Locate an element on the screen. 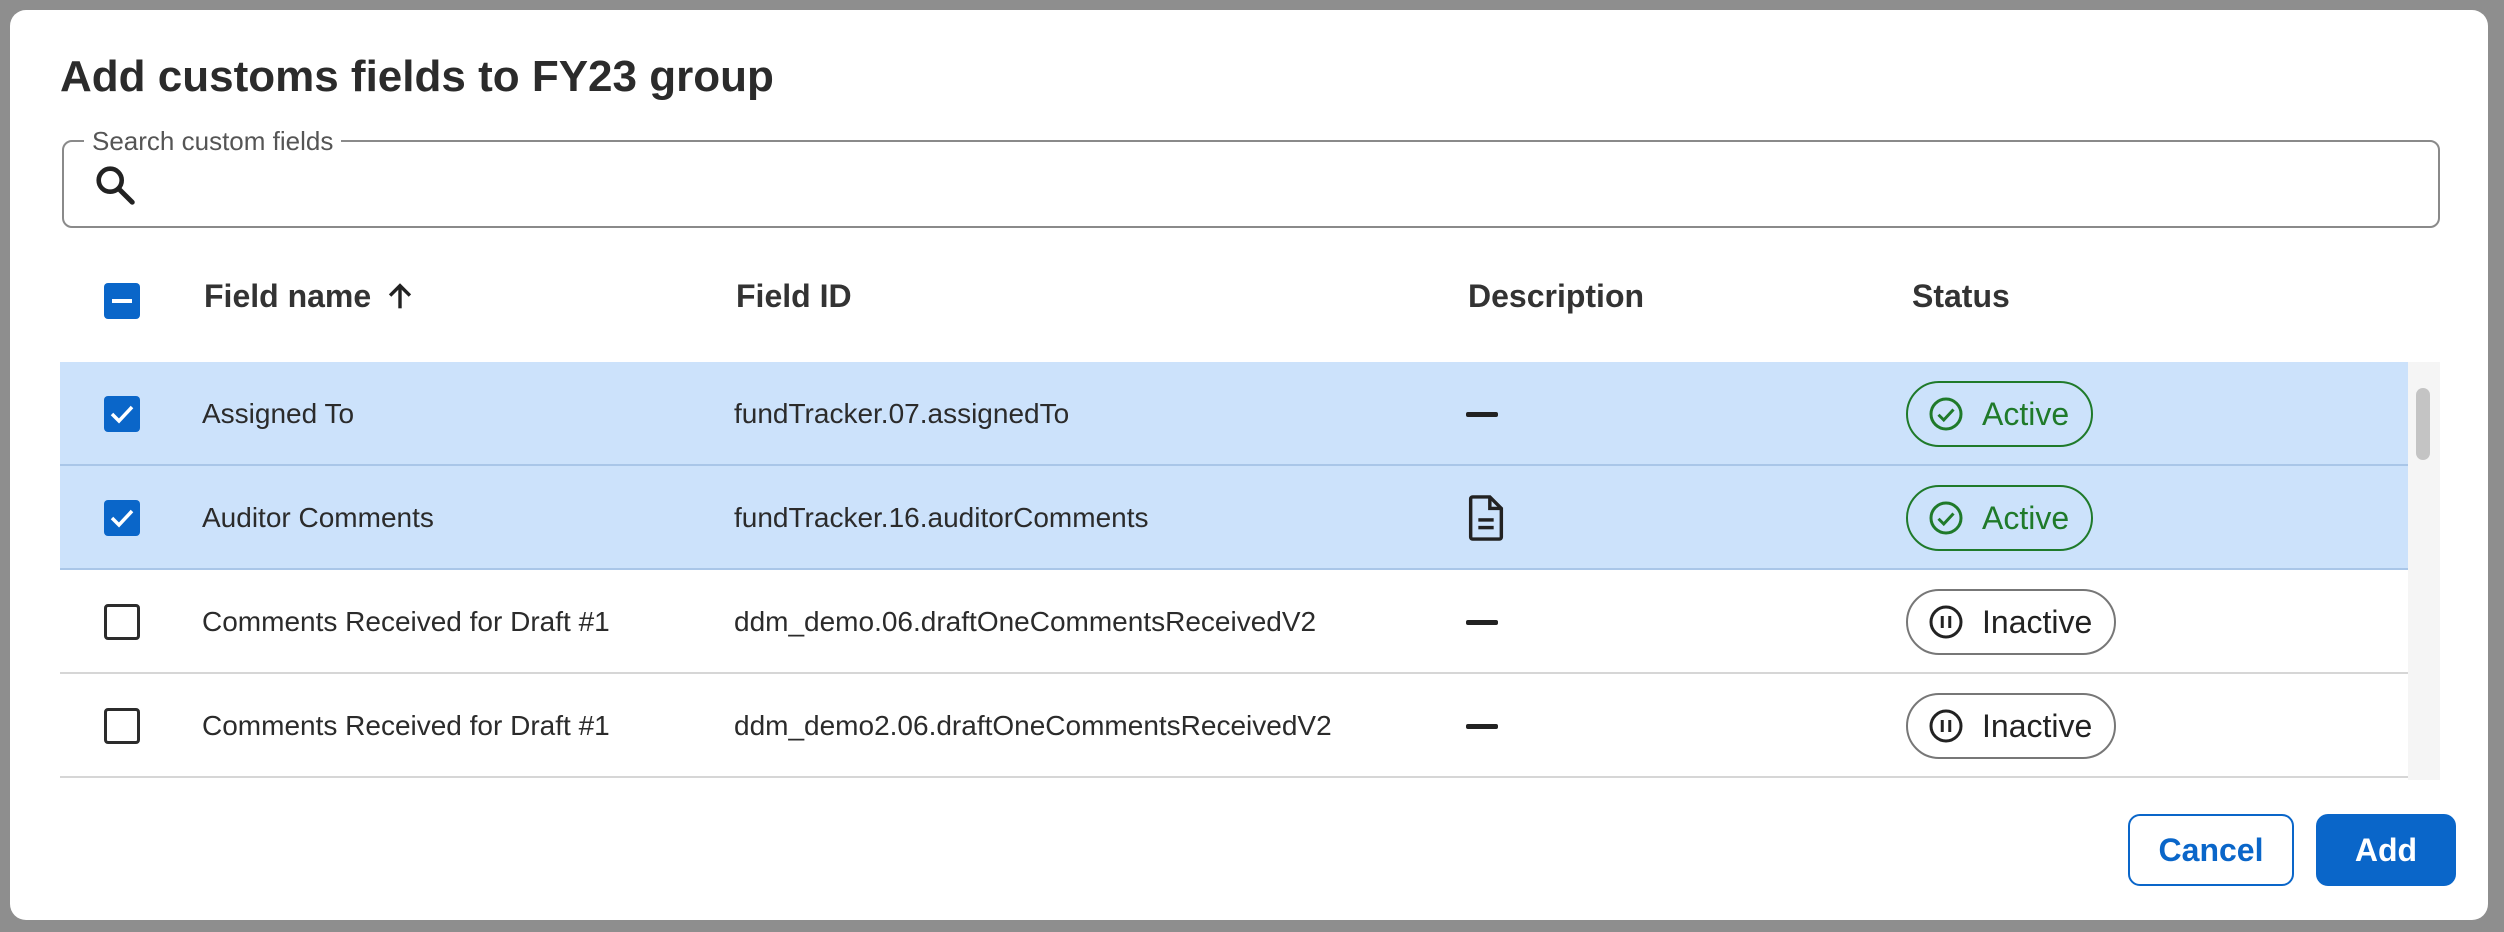 Image resolution: width=2504 pixels, height=932 pixels. column-header-label: Field name is located at coordinates (288, 296).